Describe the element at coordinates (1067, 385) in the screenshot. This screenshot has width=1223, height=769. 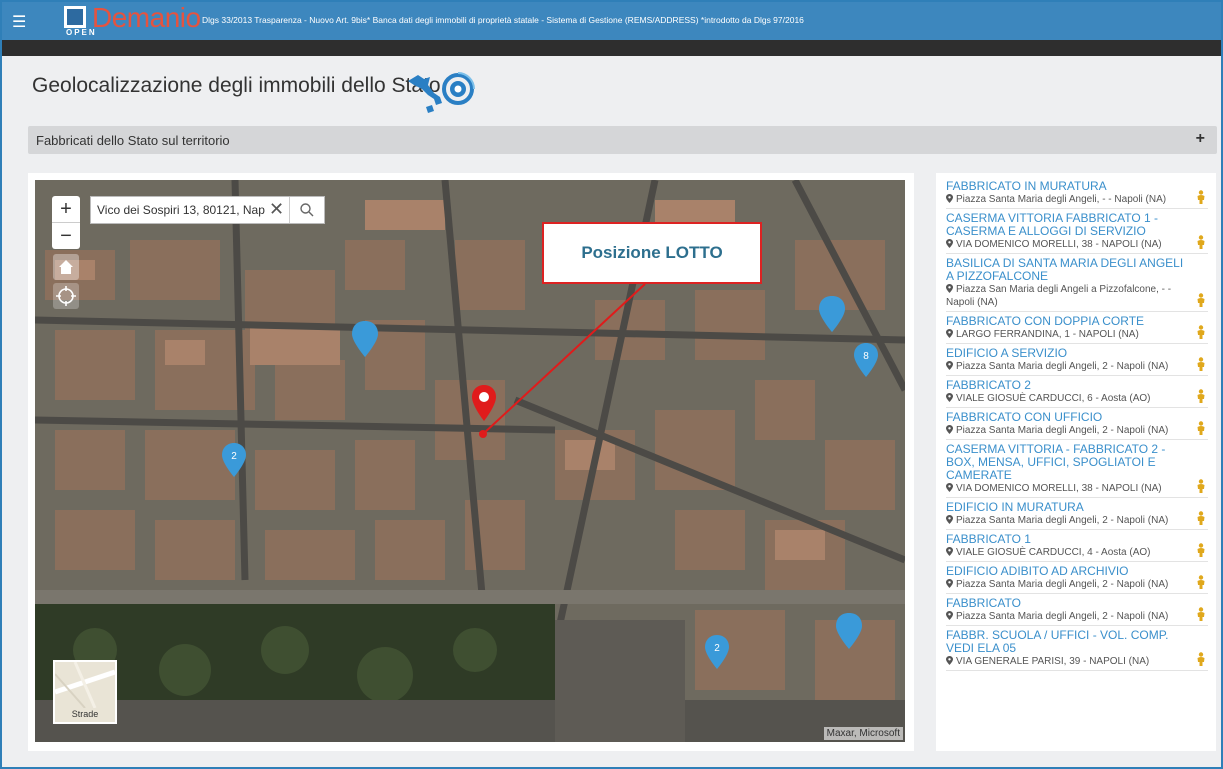
I see `property-title-link: FABBRICATO 2` at that location.